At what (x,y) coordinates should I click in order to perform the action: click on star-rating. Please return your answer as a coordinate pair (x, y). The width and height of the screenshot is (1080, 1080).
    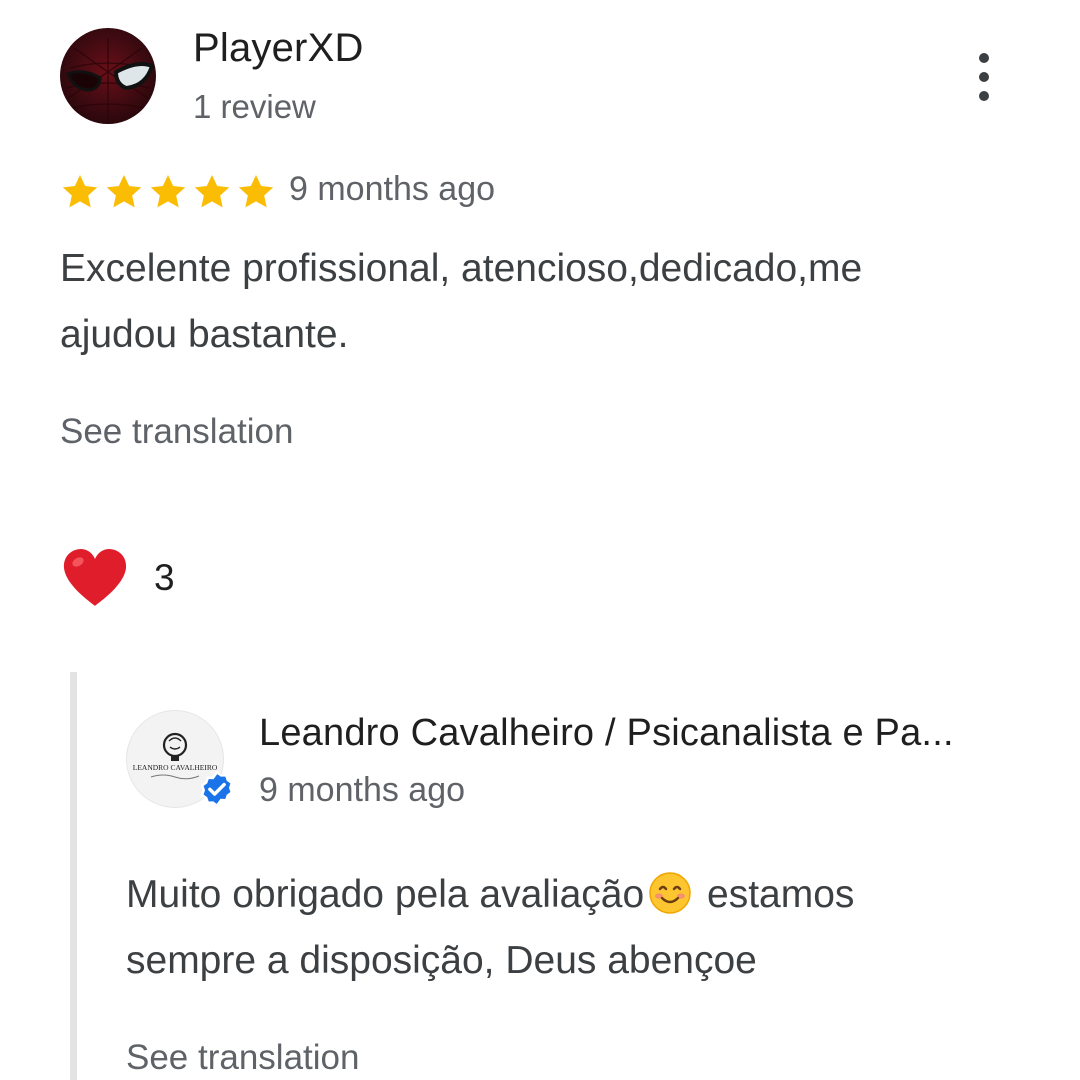
    Looking at the image, I should click on (168, 192).